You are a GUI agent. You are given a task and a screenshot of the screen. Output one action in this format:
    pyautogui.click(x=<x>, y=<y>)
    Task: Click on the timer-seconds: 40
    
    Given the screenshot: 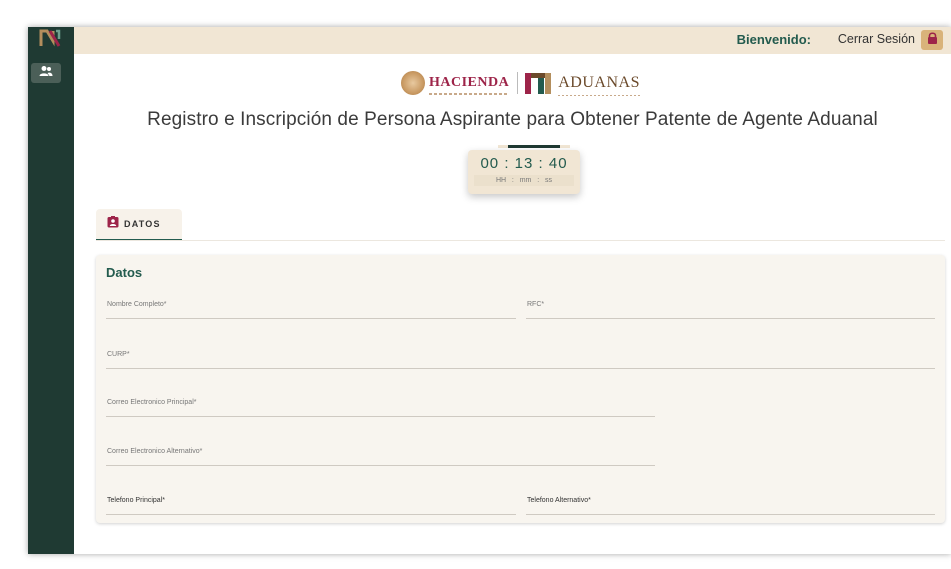 What is the action you would take?
    pyautogui.click(x=558, y=163)
    